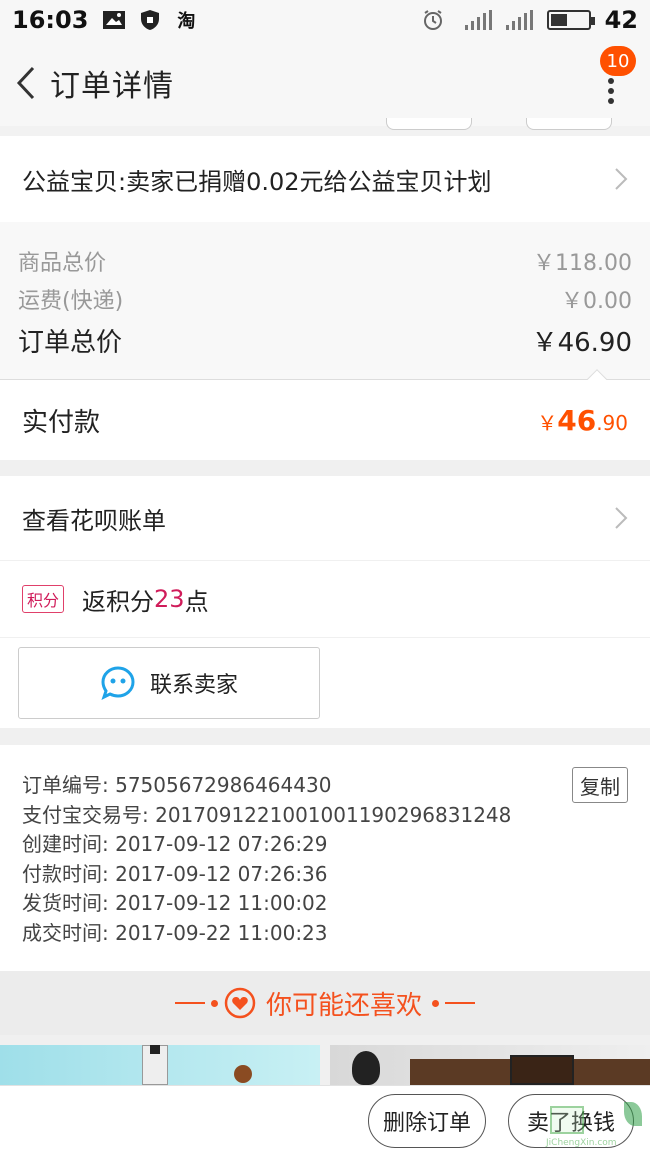  Describe the element at coordinates (112, 86) in the screenshot. I see `page-title: 订单详情` at that location.